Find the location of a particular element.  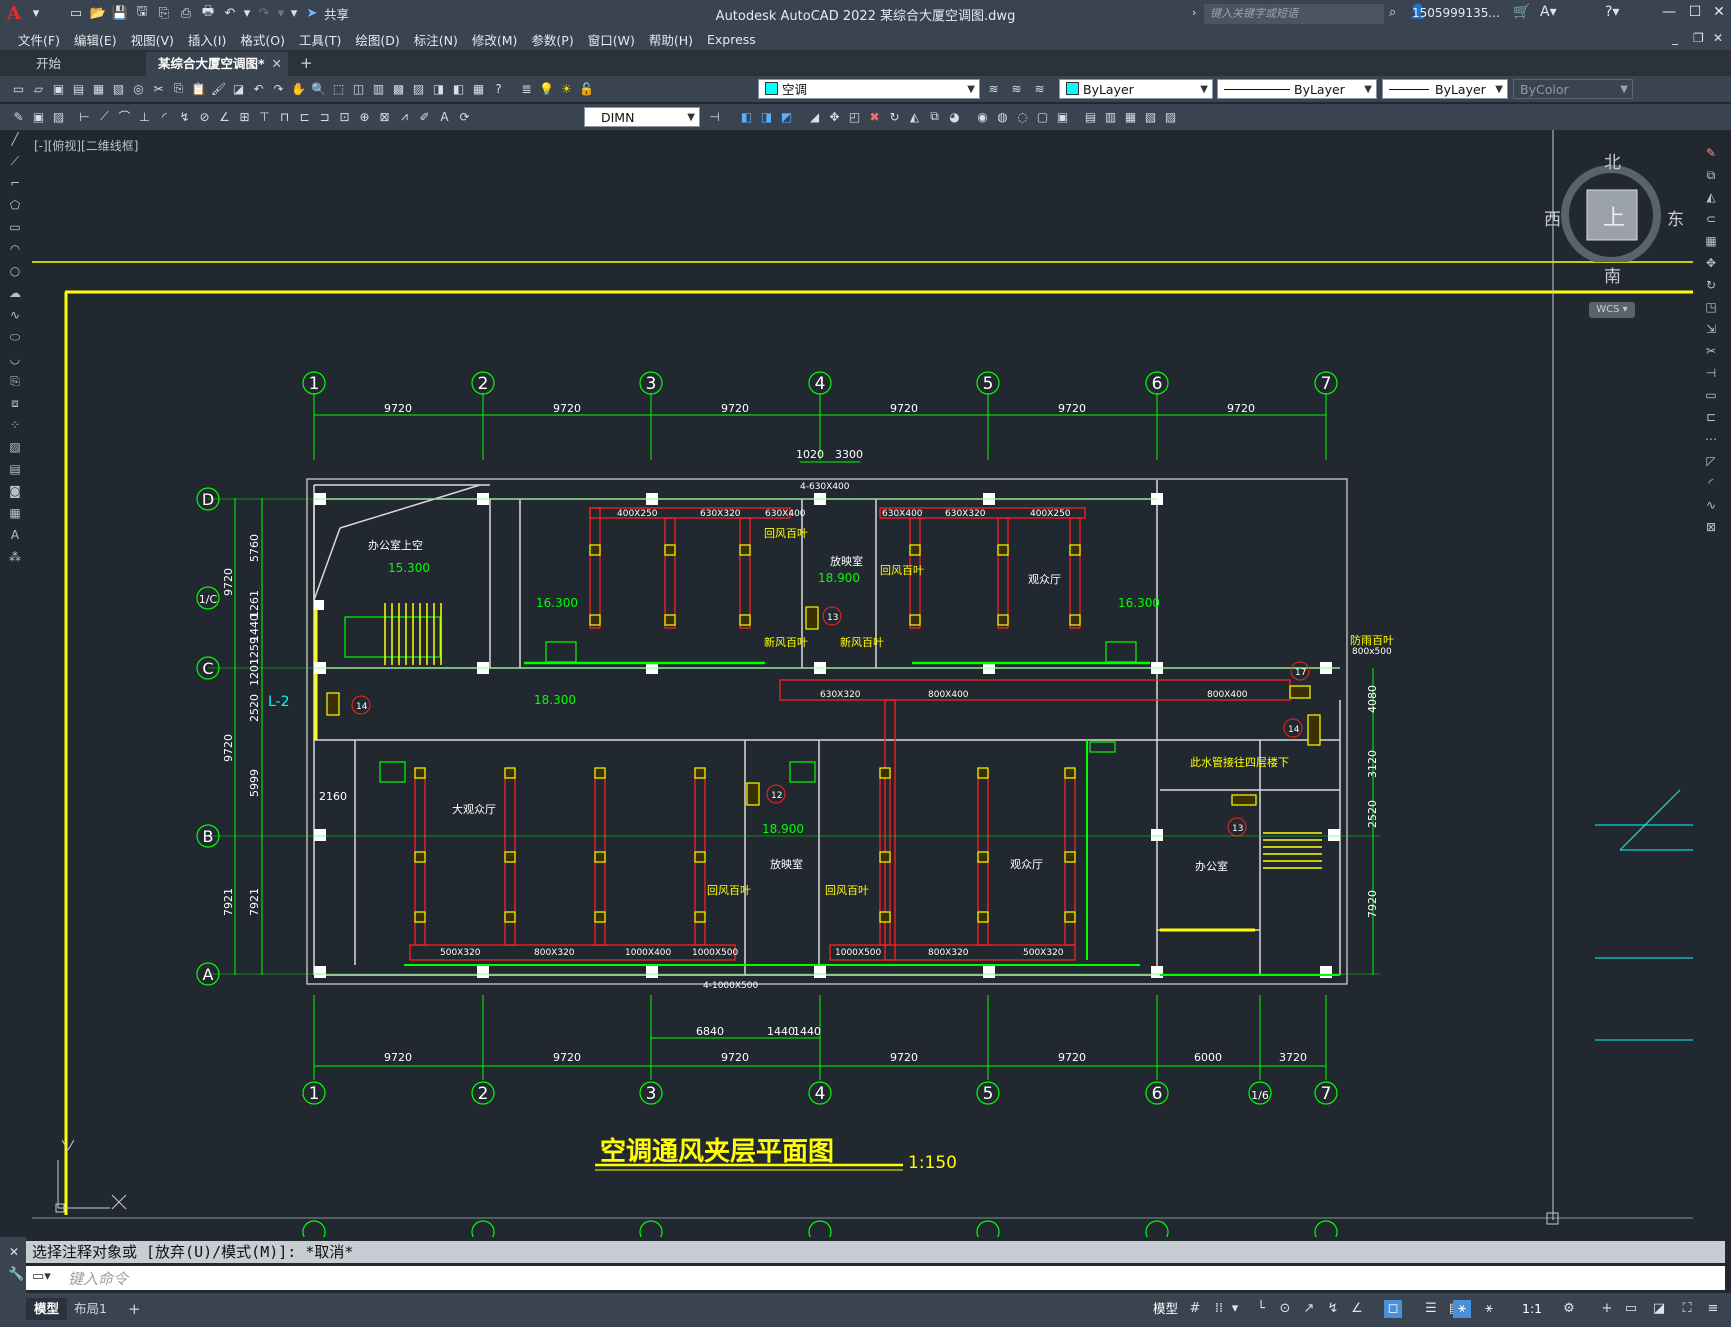

expand-search-icon: › is located at coordinates (1194, 12).